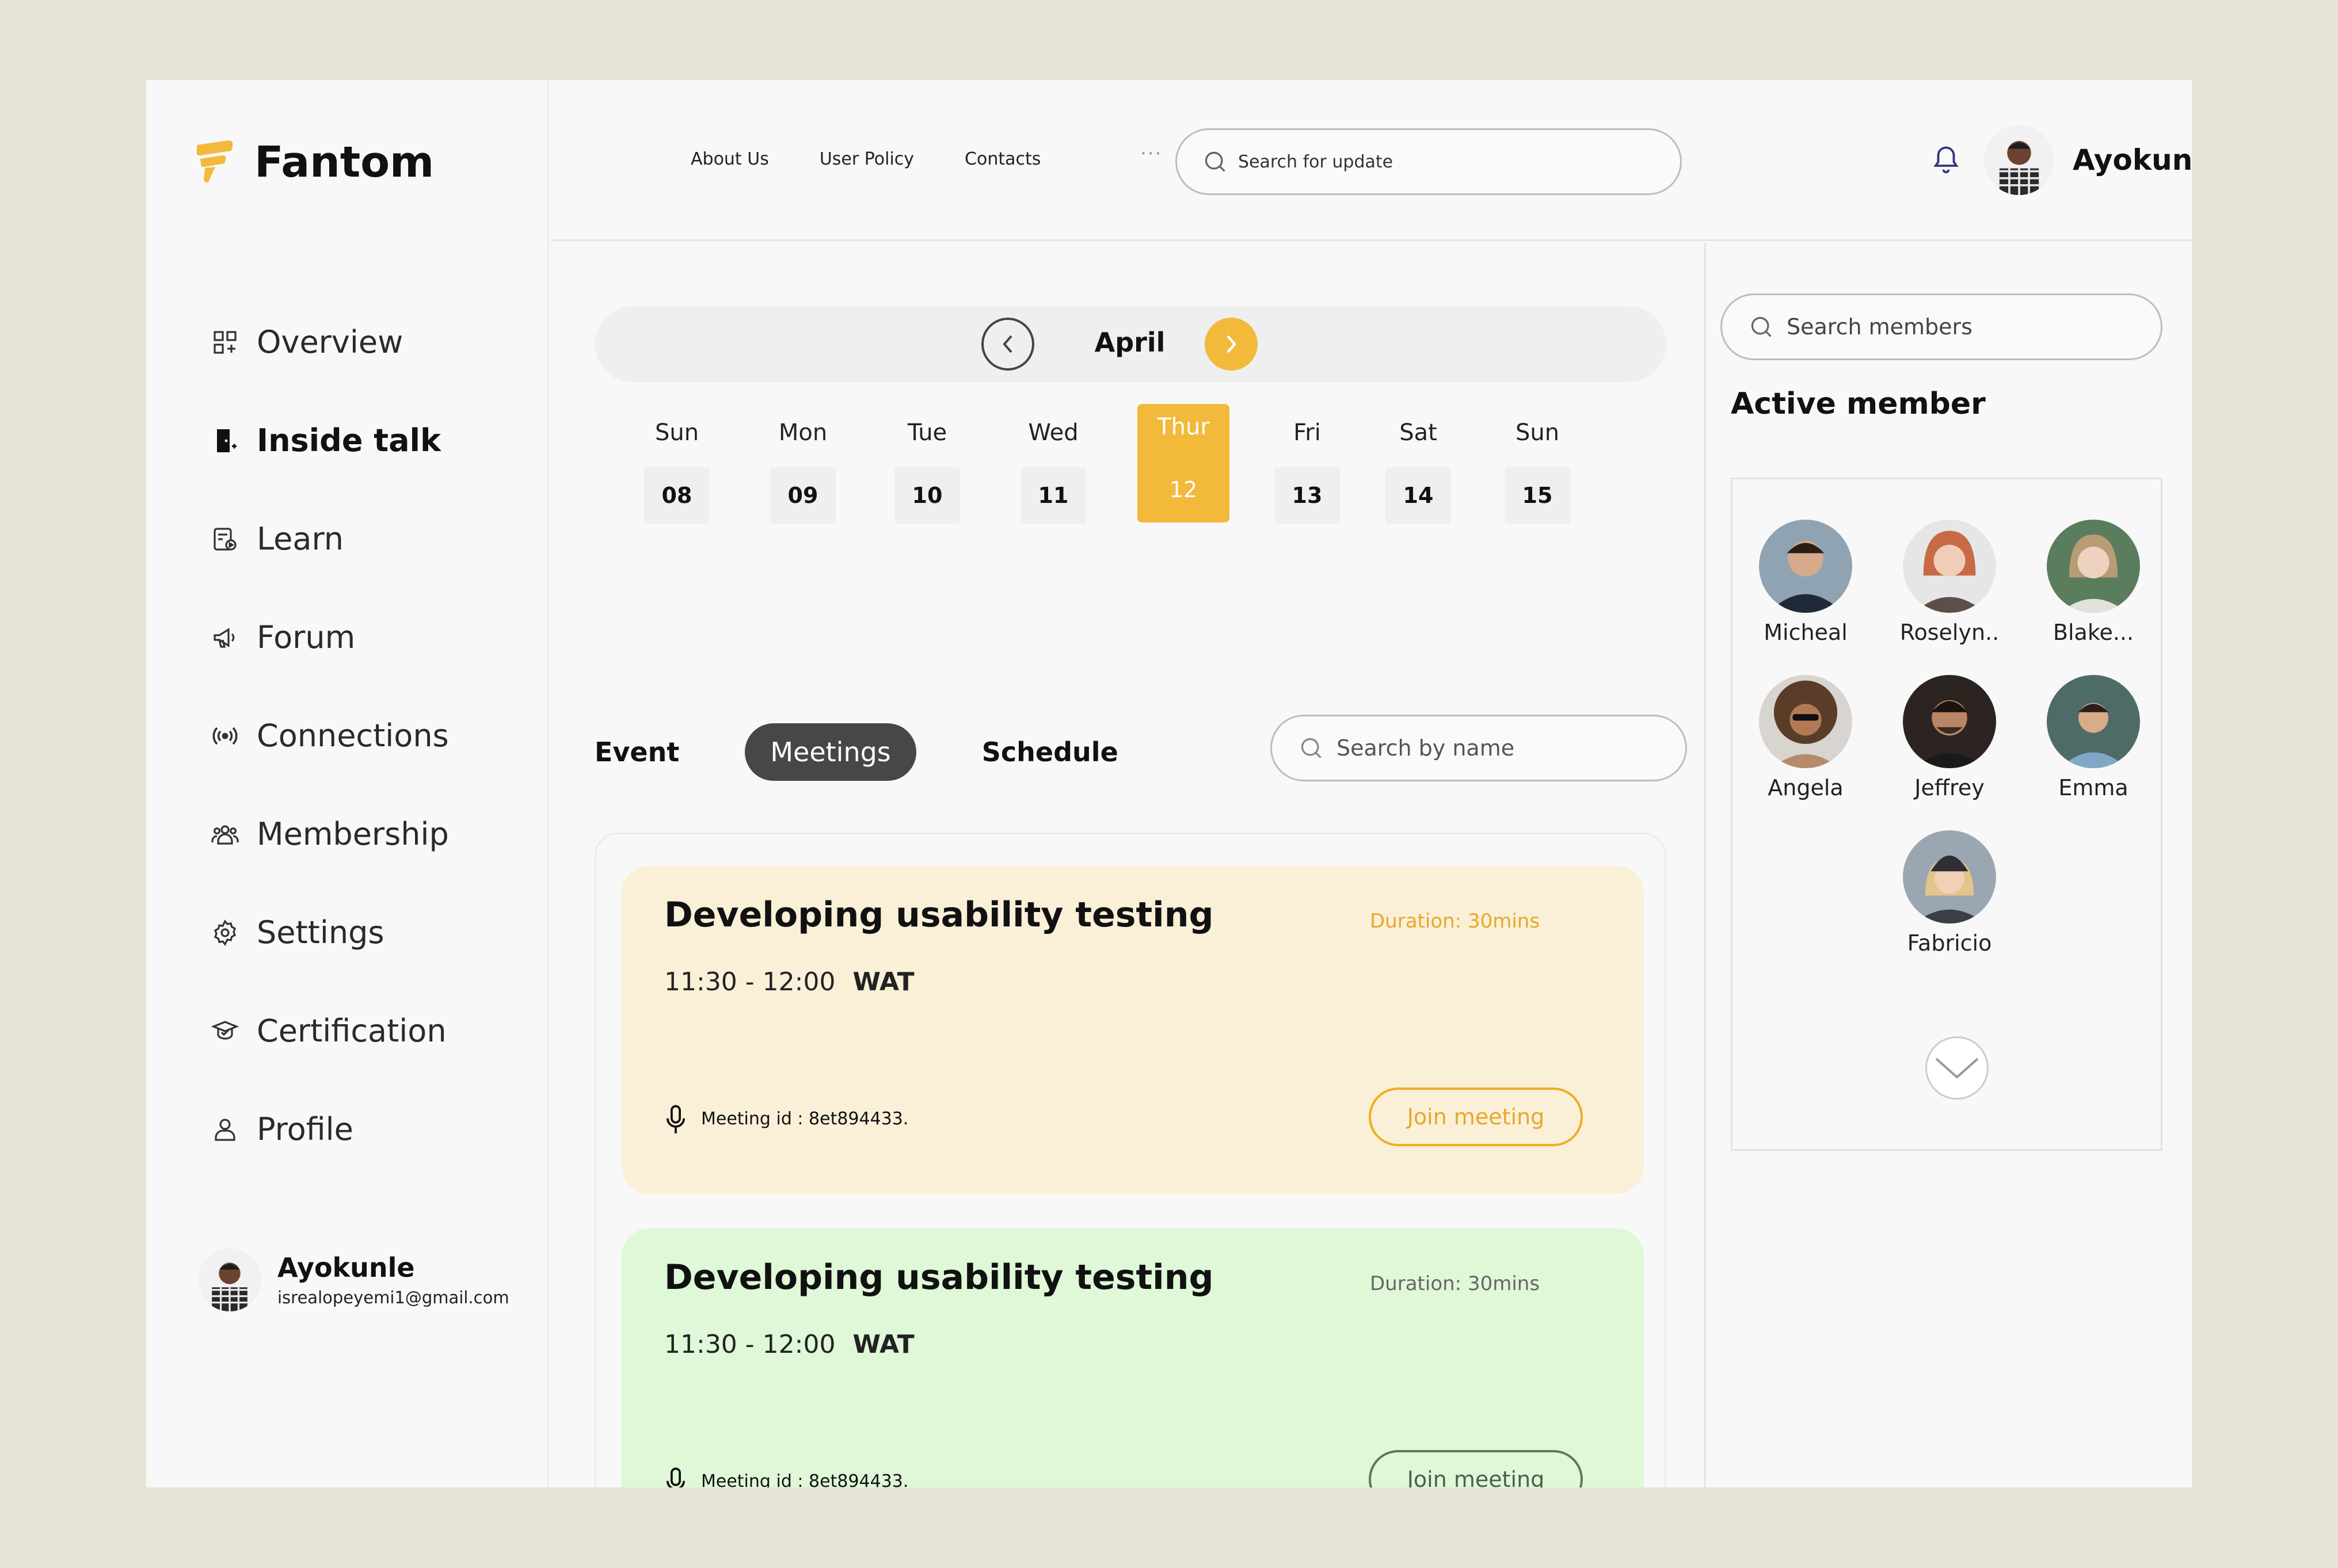 The height and width of the screenshot is (1568, 2338). Describe the element at coordinates (927, 495) in the screenshot. I see `day-number: 10` at that location.